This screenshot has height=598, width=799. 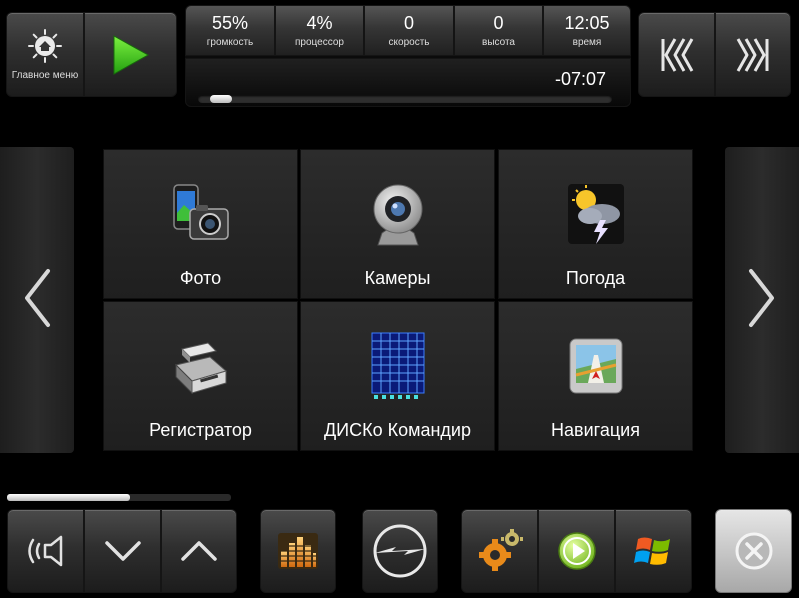 I want to click on tile-recorder-label: Регистратор, so click(x=200, y=430).